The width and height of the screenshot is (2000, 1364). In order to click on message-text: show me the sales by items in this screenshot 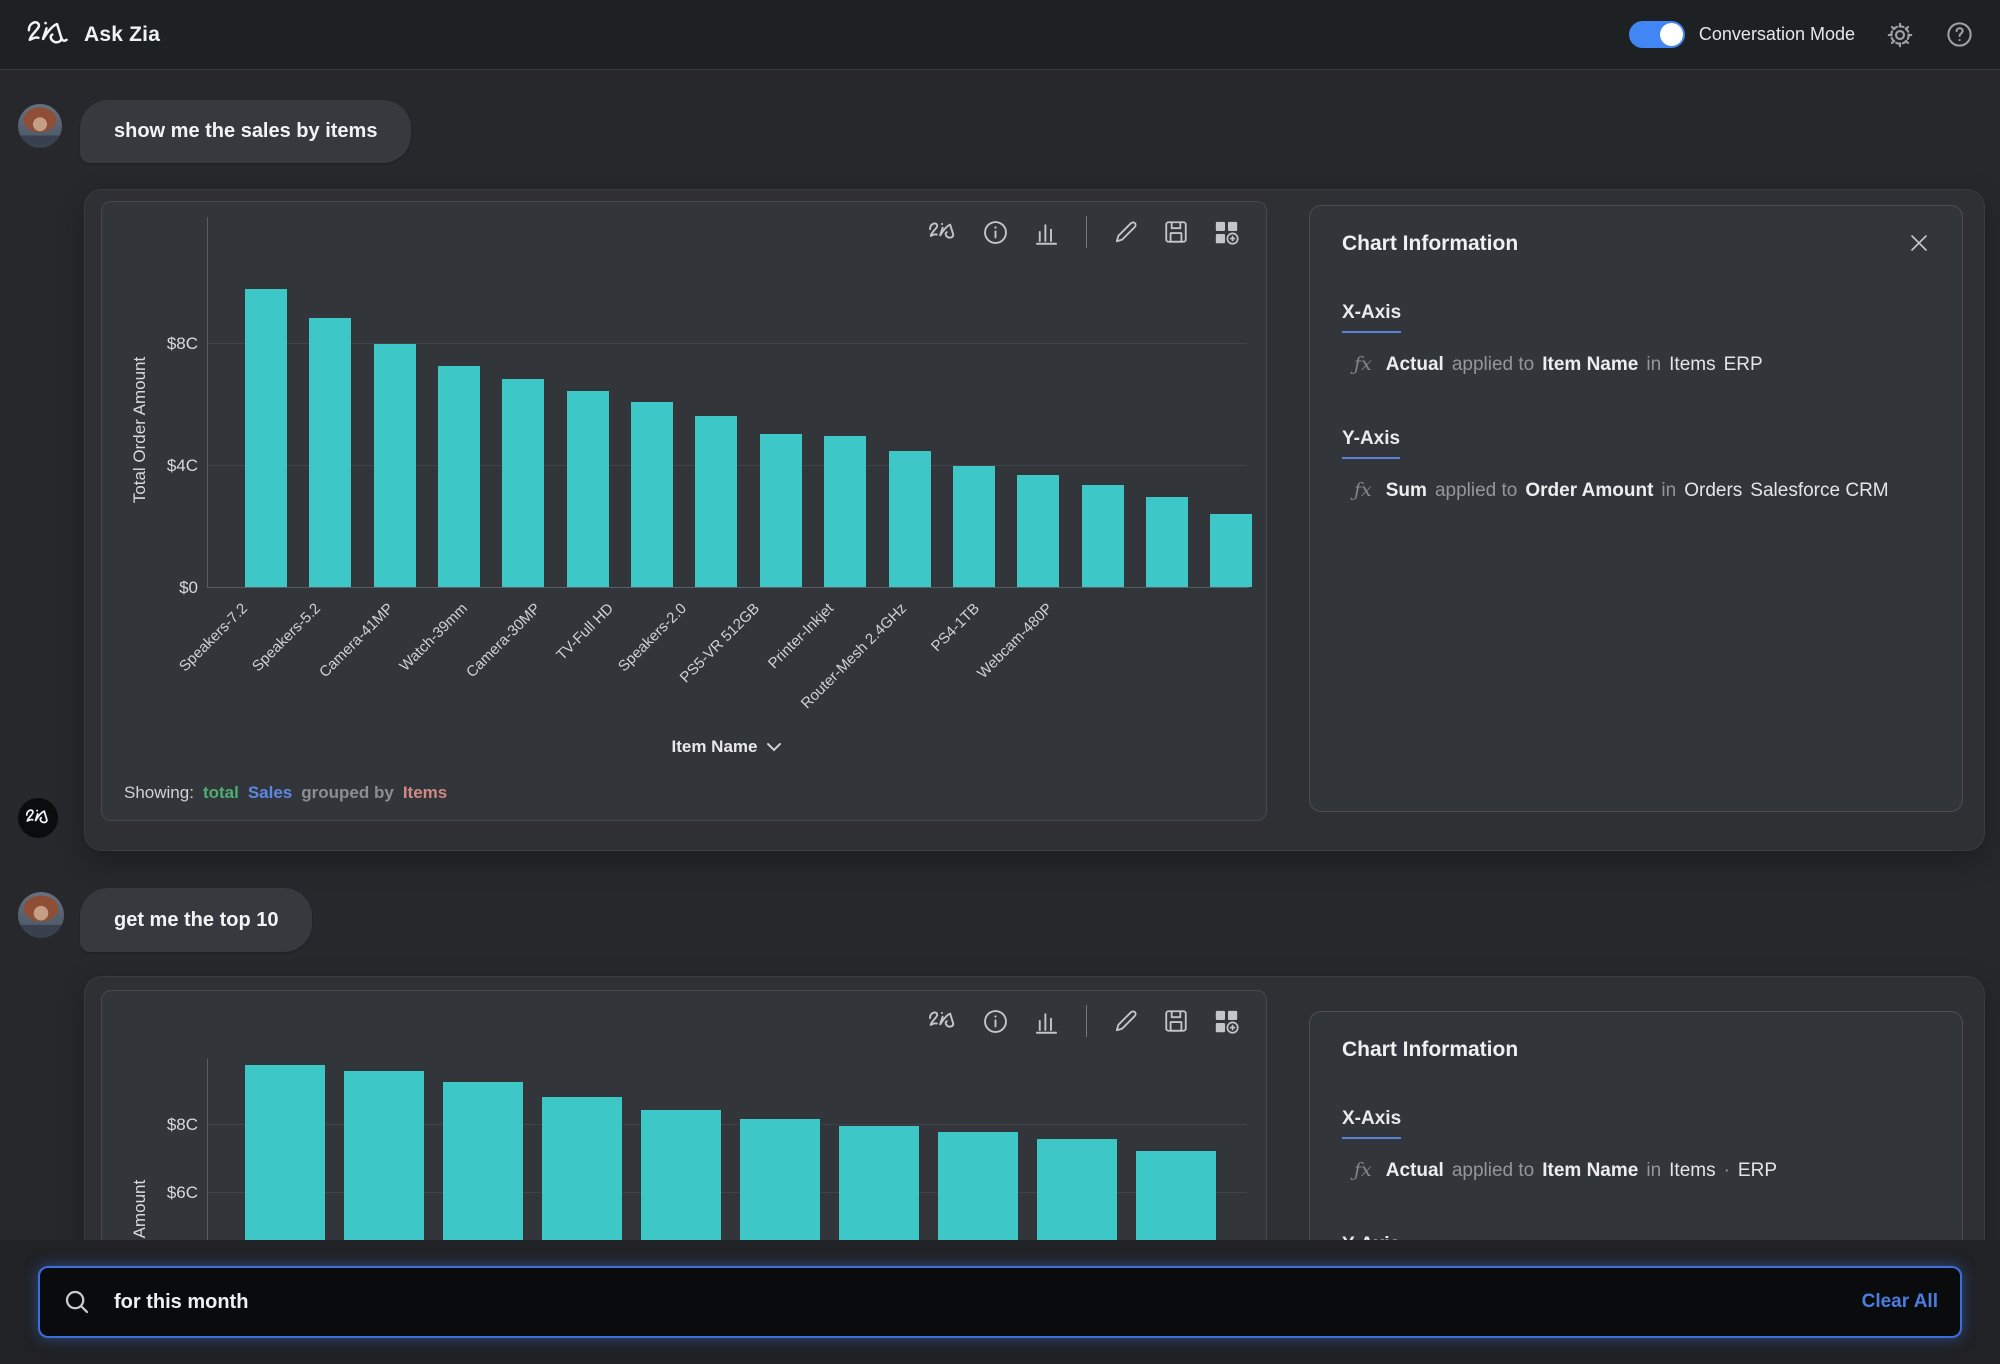, I will do `click(246, 131)`.